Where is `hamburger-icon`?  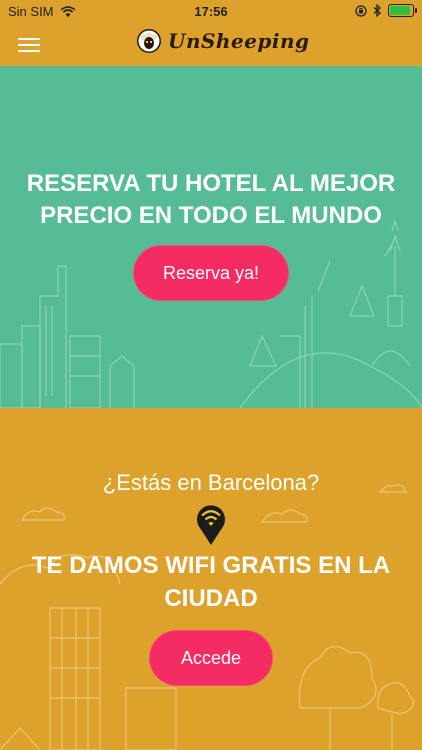 hamburger-icon is located at coordinates (29, 43).